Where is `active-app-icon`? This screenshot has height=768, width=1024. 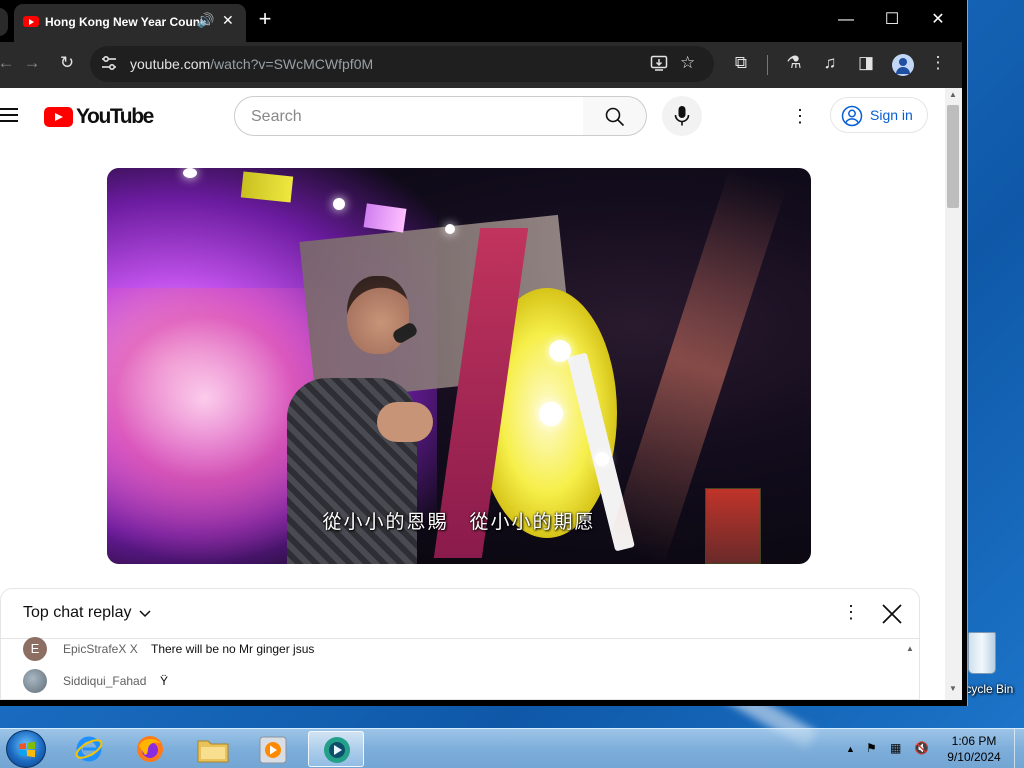
active-app-icon is located at coordinates (337, 750).